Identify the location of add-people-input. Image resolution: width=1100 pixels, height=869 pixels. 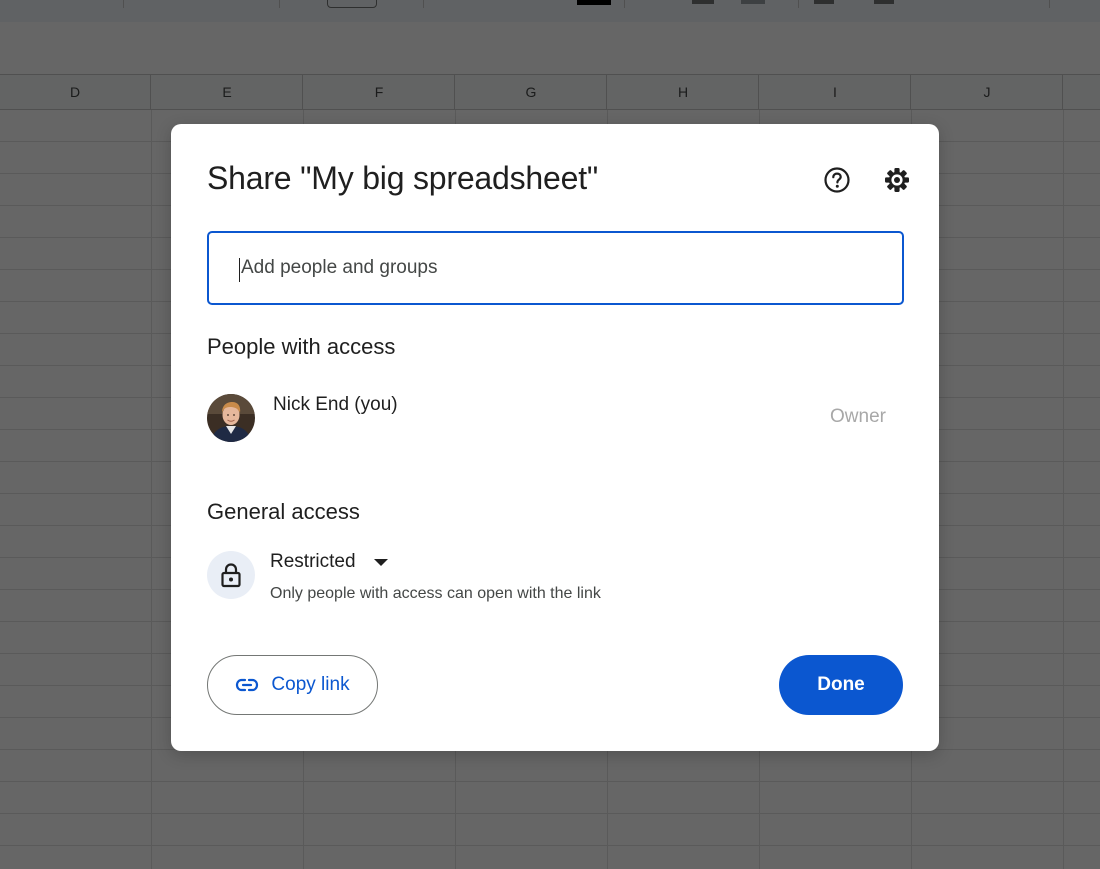
(559, 268).